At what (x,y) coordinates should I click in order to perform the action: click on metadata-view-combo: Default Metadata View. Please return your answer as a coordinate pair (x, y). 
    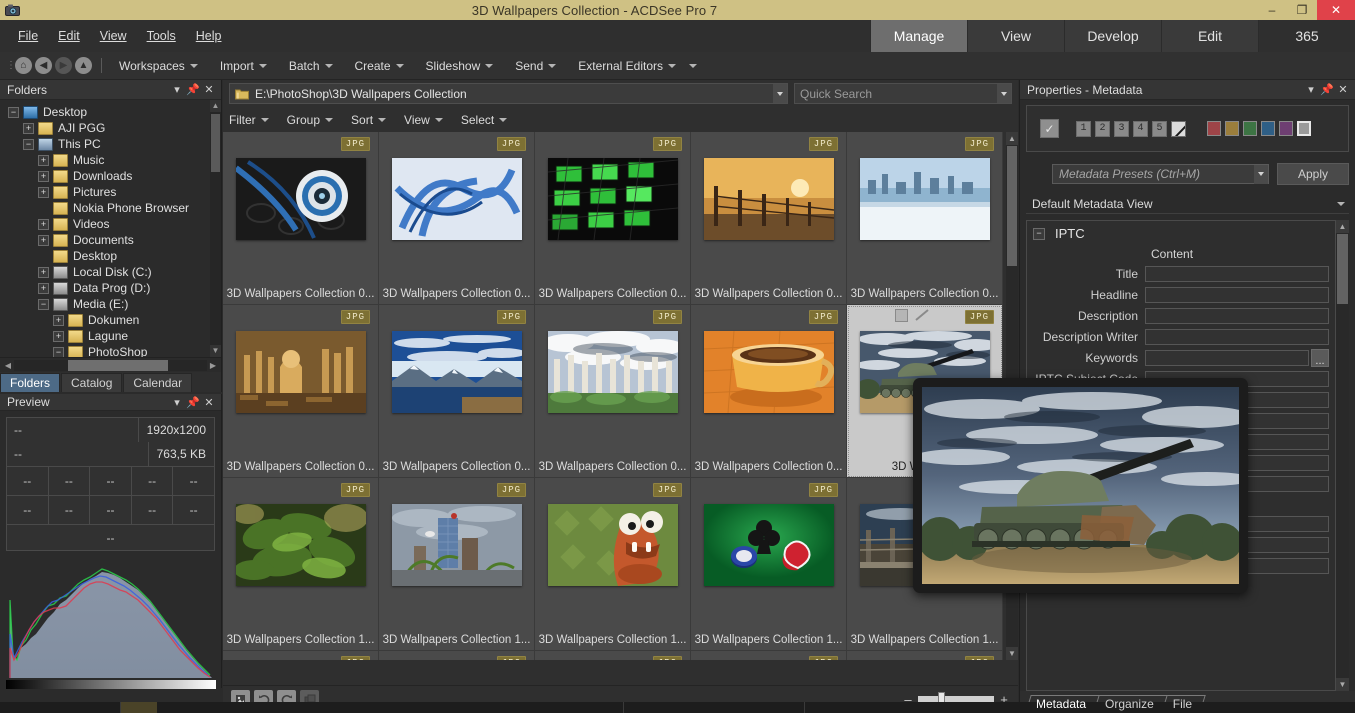
    Looking at the image, I should click on (1187, 204).